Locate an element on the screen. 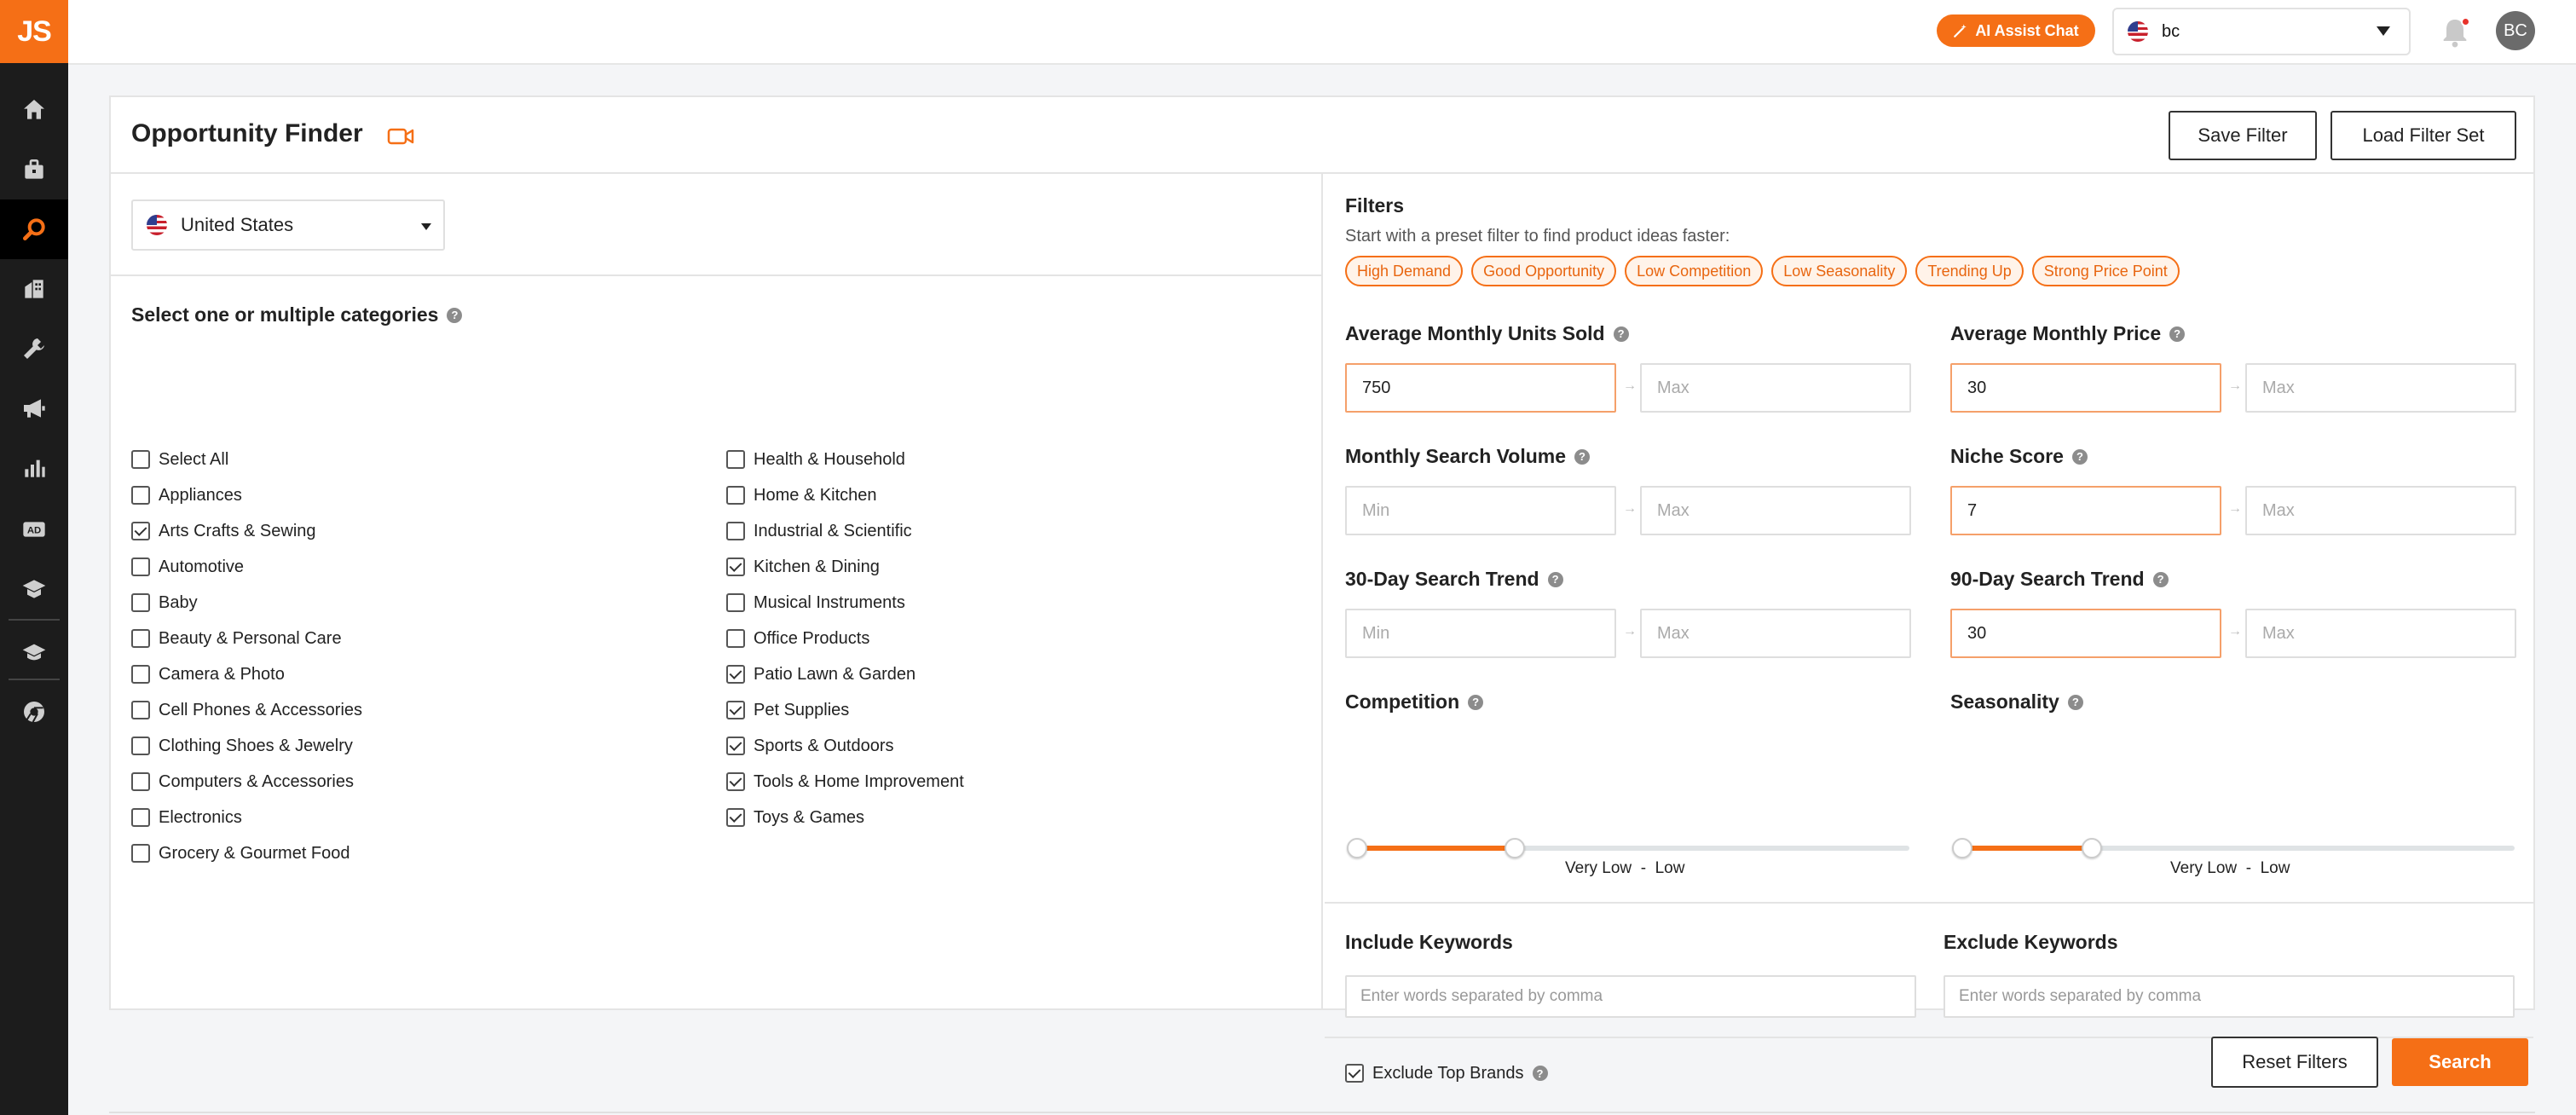 The image size is (2576, 1115). category-checkbox-row: Patio Lawn & Garden is located at coordinates (820, 674).